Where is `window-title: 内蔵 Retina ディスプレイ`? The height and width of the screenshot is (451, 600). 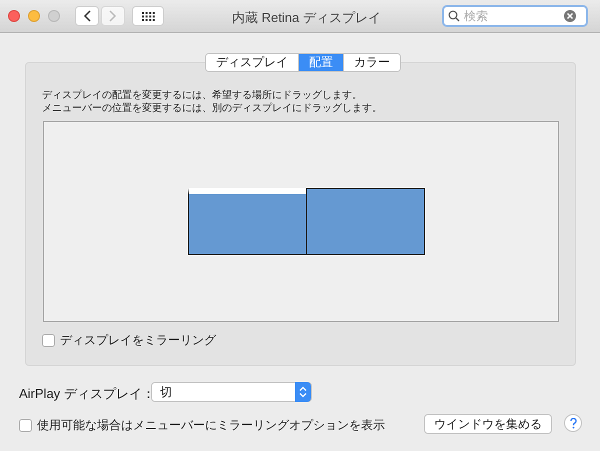 window-title: 内蔵 Retina ディスプレイ is located at coordinates (306, 18).